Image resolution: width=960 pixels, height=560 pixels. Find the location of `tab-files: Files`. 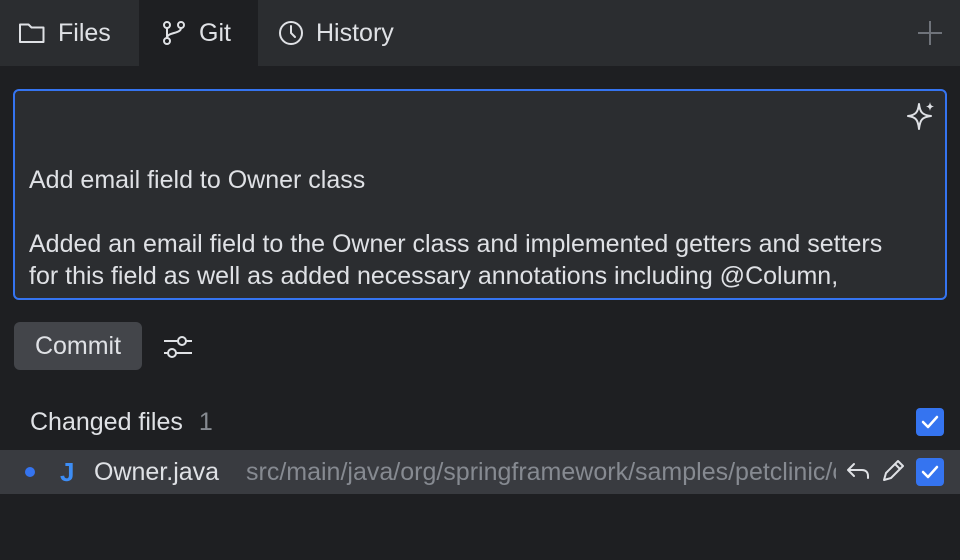

tab-files: Files is located at coordinates (64, 33).